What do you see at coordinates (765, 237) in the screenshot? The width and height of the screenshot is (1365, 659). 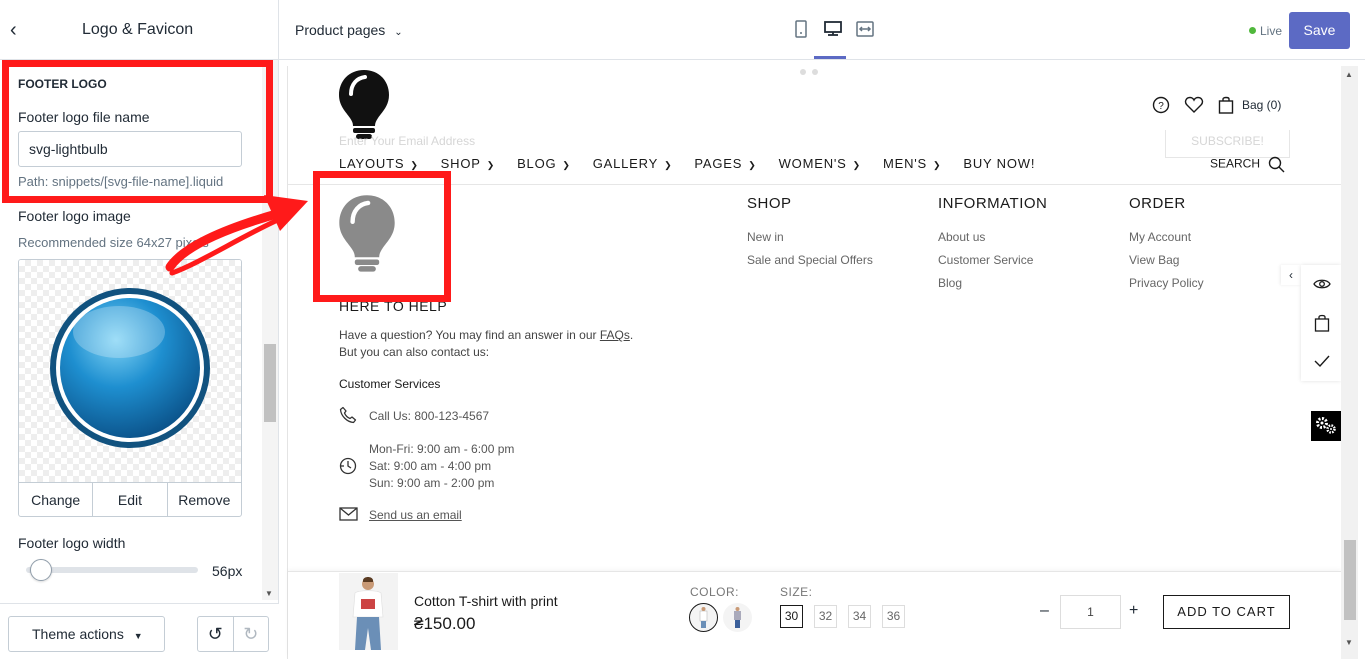 I see `footer-link: New in` at bounding box center [765, 237].